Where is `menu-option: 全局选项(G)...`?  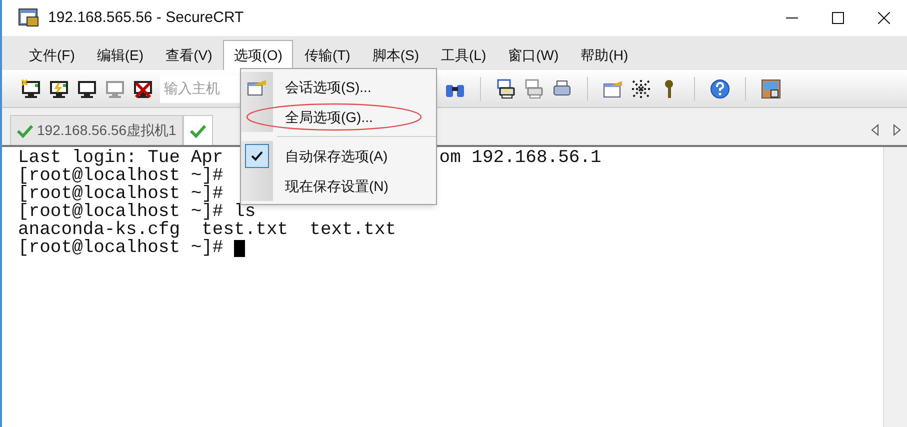 menu-option: 全局选项(G)... is located at coordinates (338, 117).